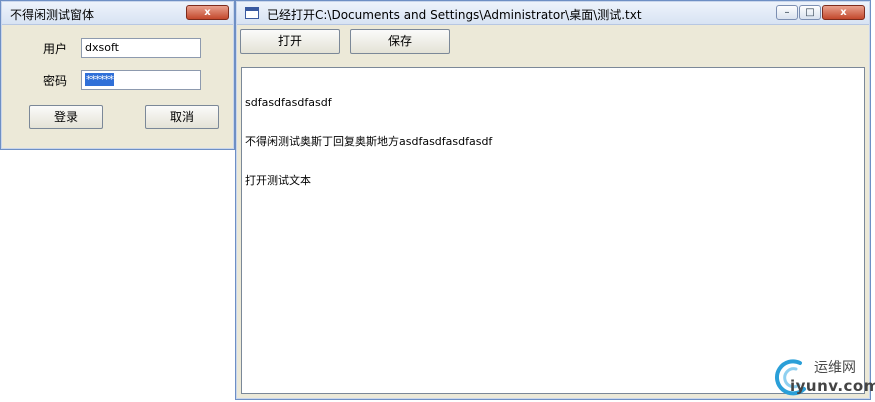  Describe the element at coordinates (99, 79) in the screenshot. I see `password-input-value: ******` at that location.